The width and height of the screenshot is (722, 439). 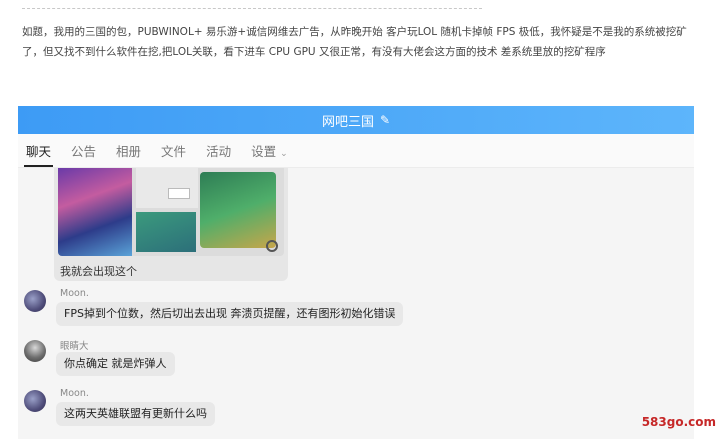 I want to click on sender-name: 眼睛大, so click(x=74, y=345).